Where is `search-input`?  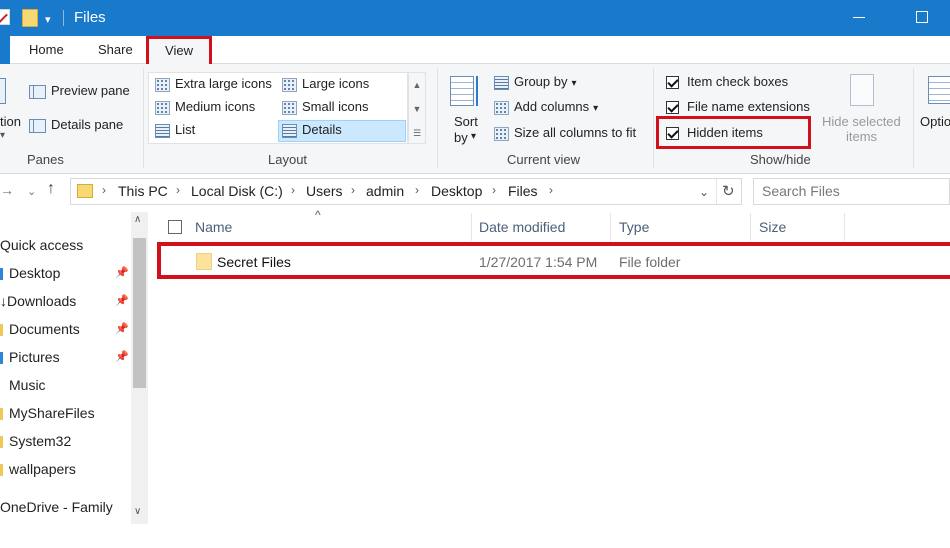 search-input is located at coordinates (854, 191).